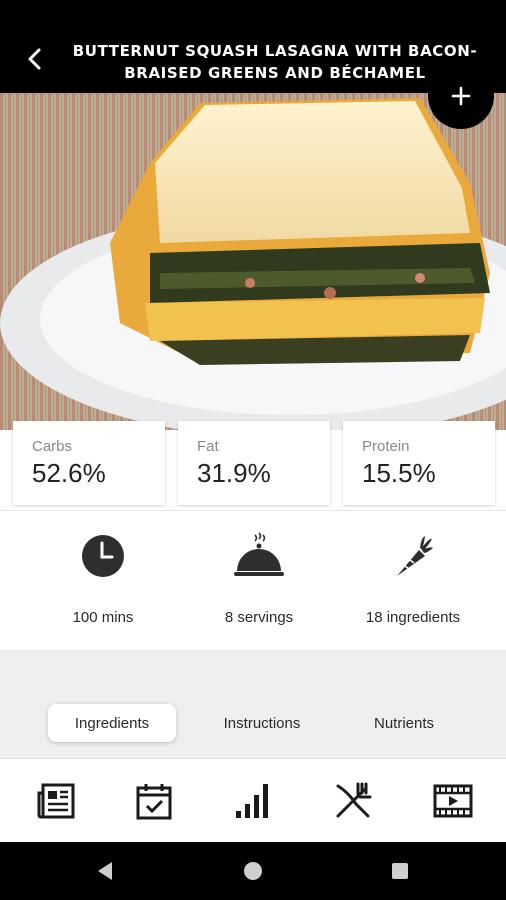 This screenshot has height=900, width=506. What do you see at coordinates (399, 473) in the screenshot?
I see `macro-value: 15.5%` at bounding box center [399, 473].